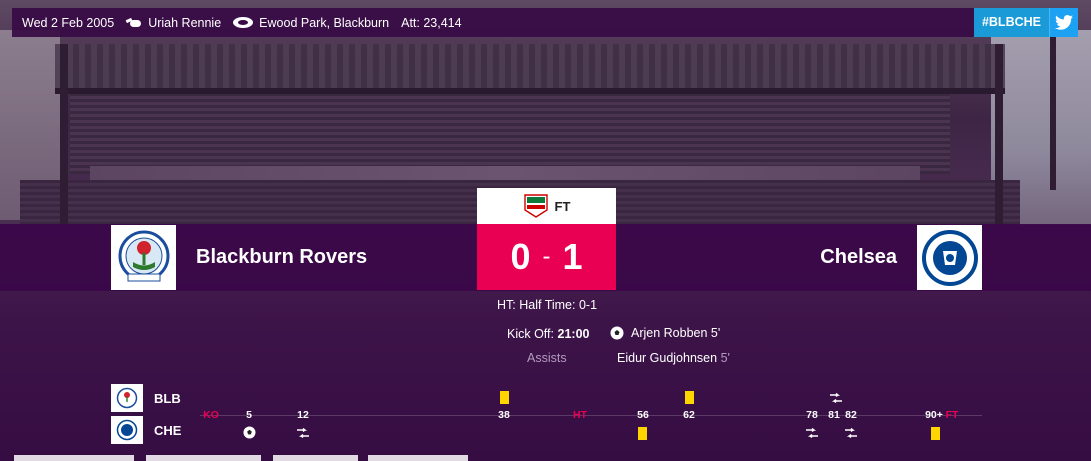 This screenshot has height=461, width=1091. I want to click on timeline-fulltime-marker: FT, so click(952, 415).